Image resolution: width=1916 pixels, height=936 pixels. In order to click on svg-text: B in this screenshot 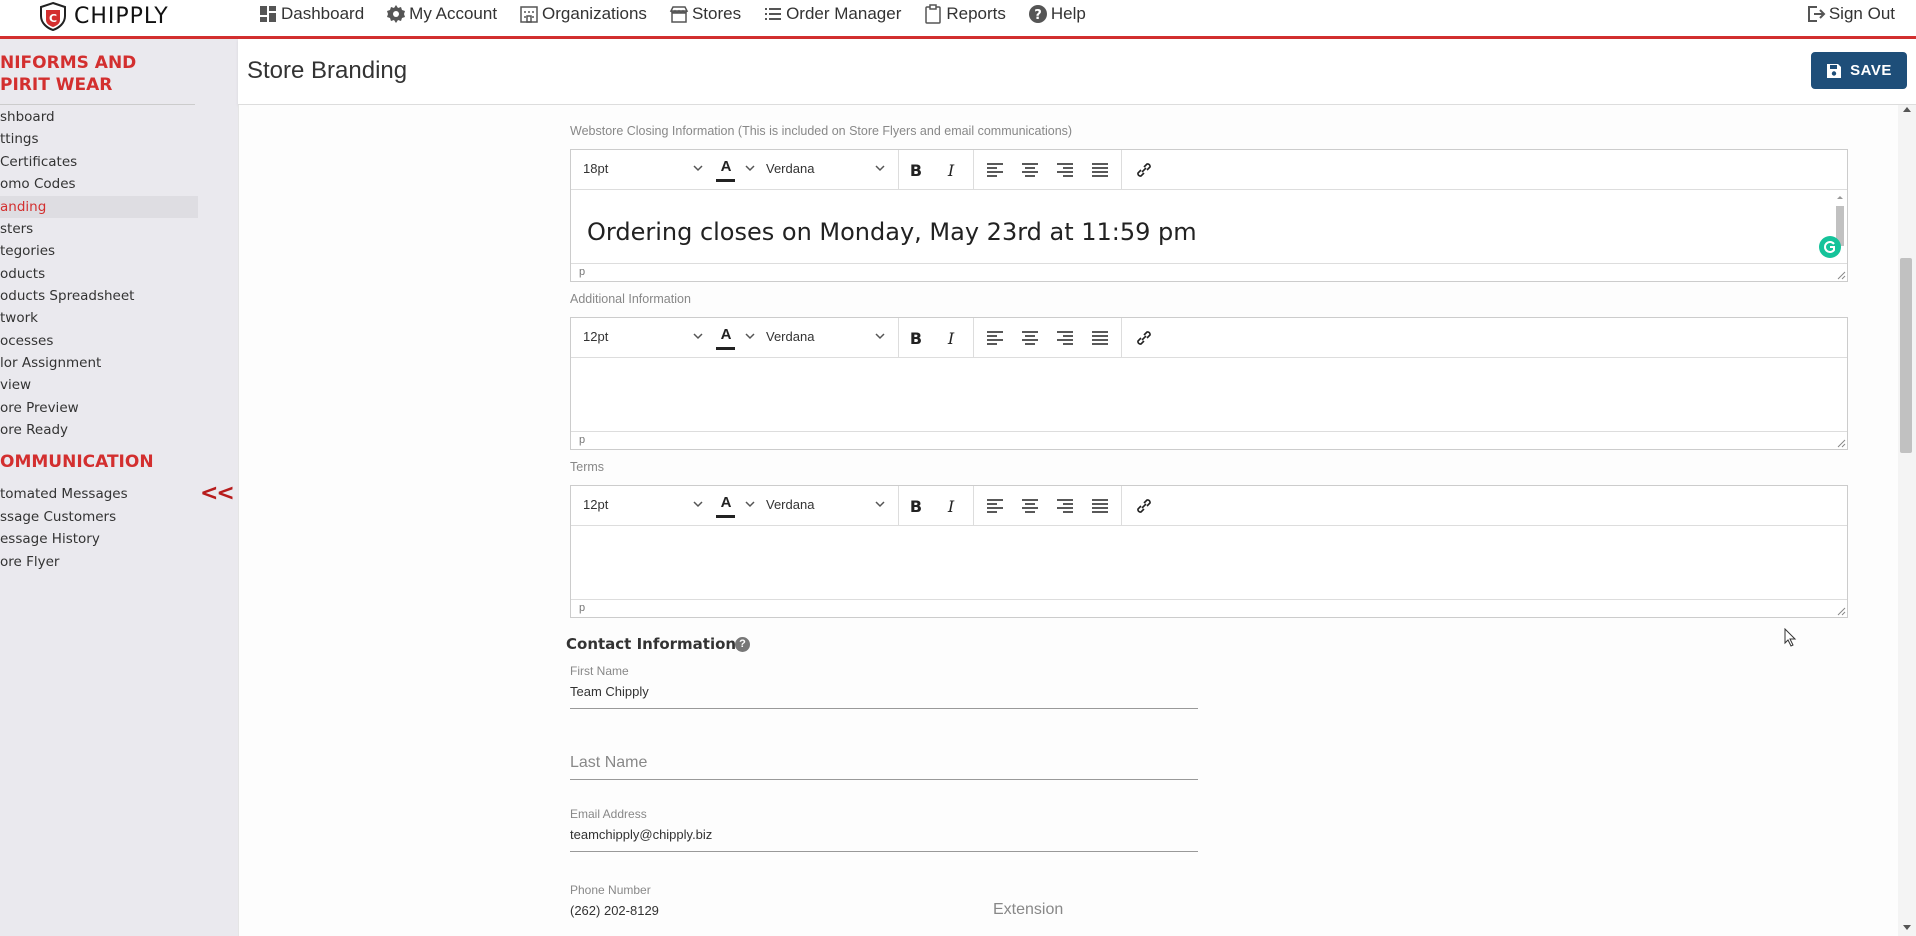, I will do `click(916, 338)`.